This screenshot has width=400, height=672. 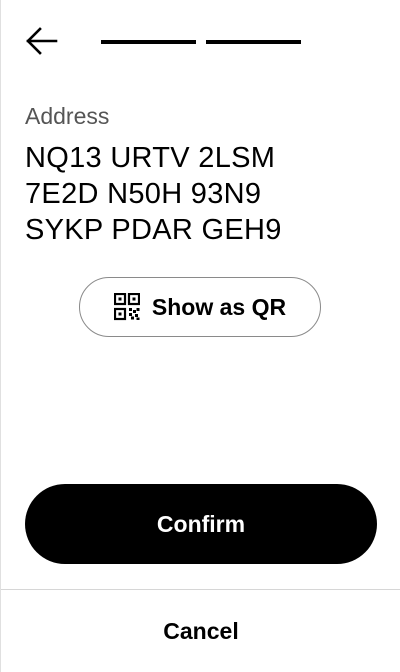 I want to click on confirm-label: Confirm, so click(x=201, y=523).